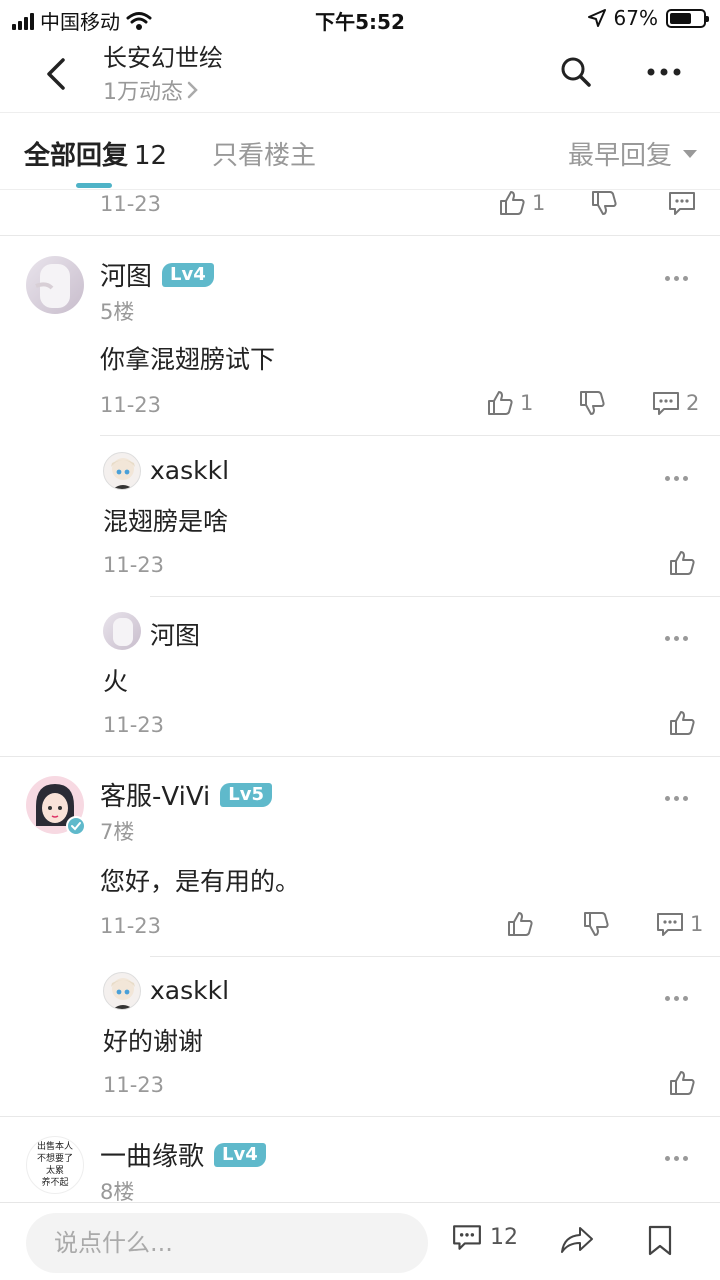 The image size is (720, 1280). What do you see at coordinates (151, 156) in the screenshot?
I see `tab-all-count: 12` at bounding box center [151, 156].